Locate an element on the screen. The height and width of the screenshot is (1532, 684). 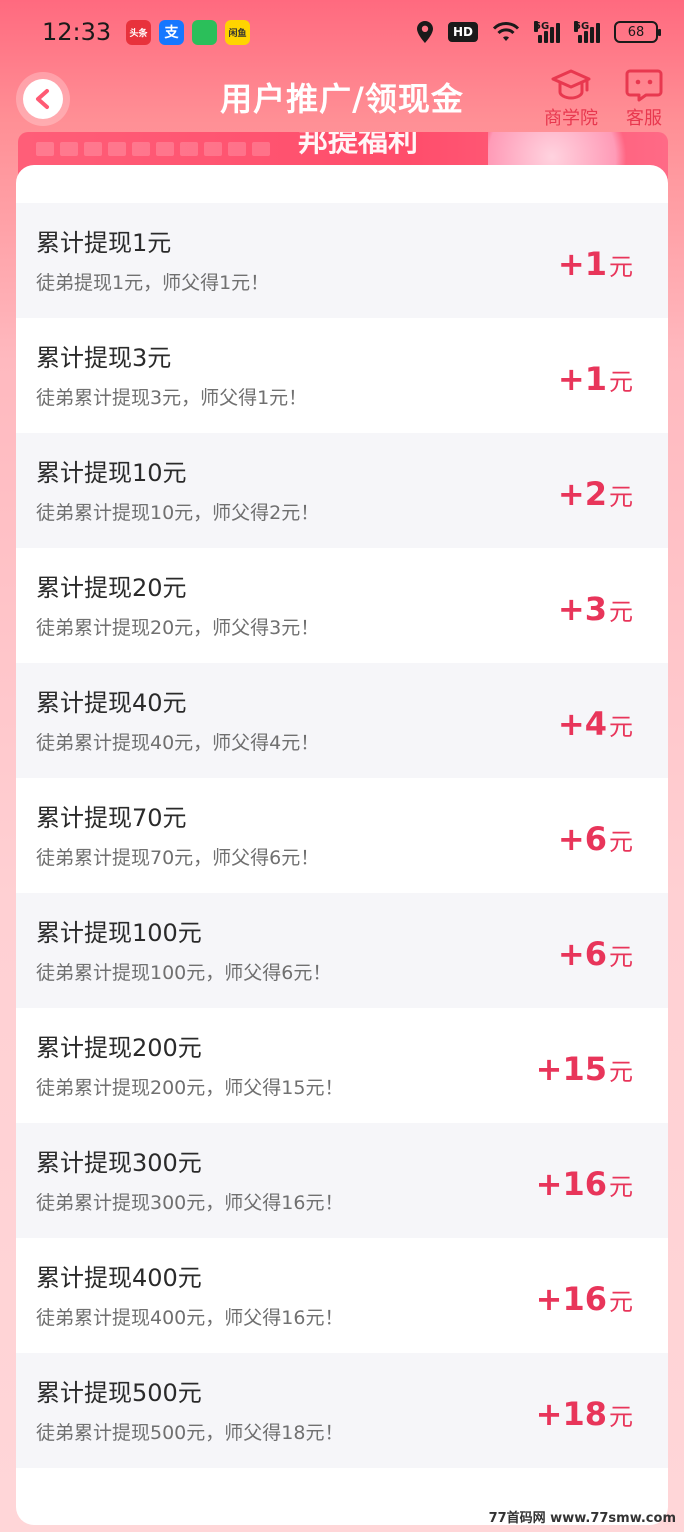
reward-value: +4 元 is located at coordinates (595, 724).